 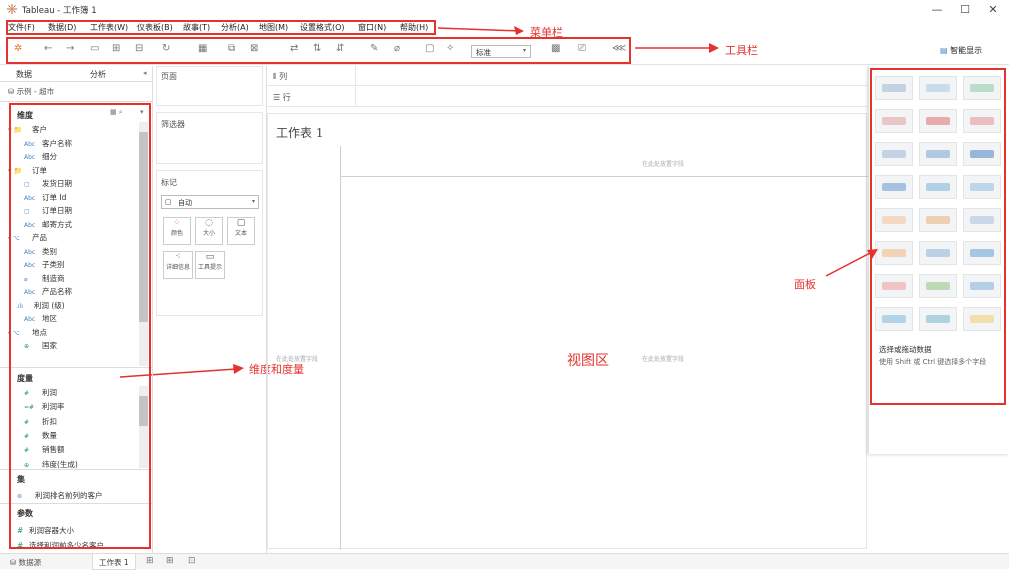 I want to click on size-button: ◌ 大小, so click(x=209, y=231).